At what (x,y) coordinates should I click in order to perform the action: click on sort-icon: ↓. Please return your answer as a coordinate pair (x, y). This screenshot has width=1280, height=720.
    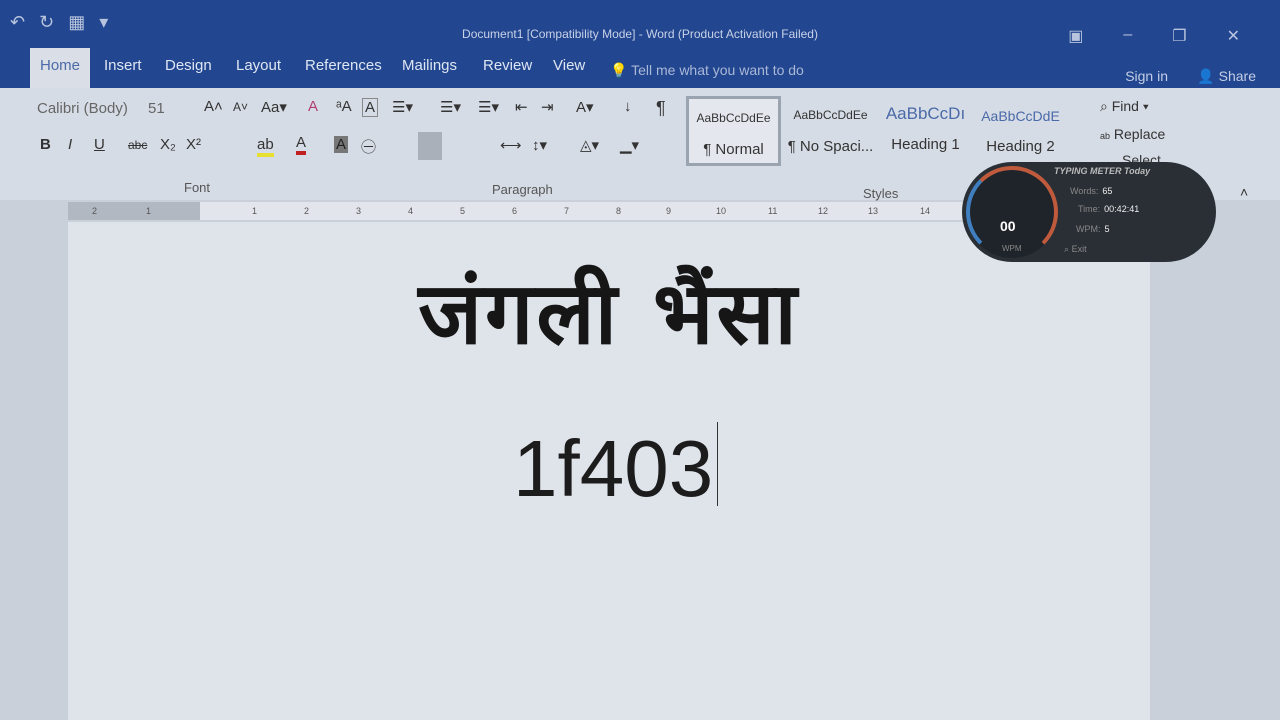
    Looking at the image, I should click on (628, 106).